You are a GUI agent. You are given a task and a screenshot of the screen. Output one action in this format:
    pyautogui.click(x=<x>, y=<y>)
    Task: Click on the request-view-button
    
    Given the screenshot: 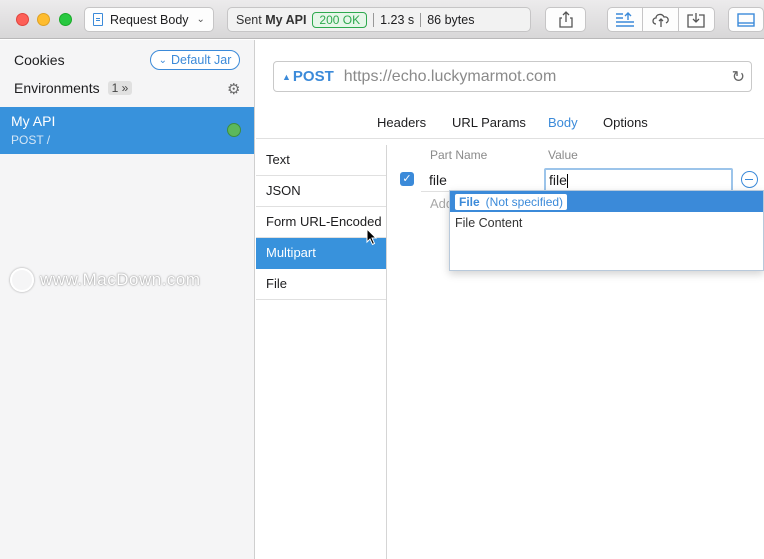 What is the action you would take?
    pyautogui.click(x=626, y=19)
    